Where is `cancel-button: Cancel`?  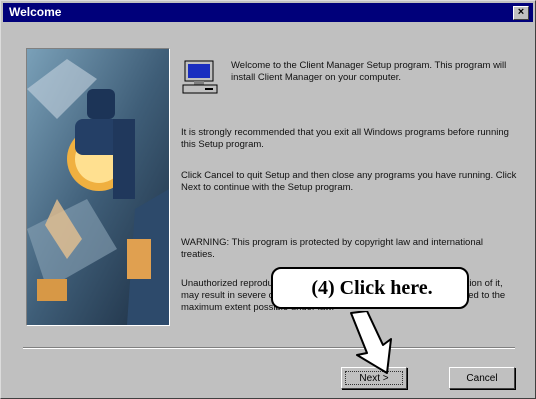
cancel-button: Cancel is located at coordinates (482, 378).